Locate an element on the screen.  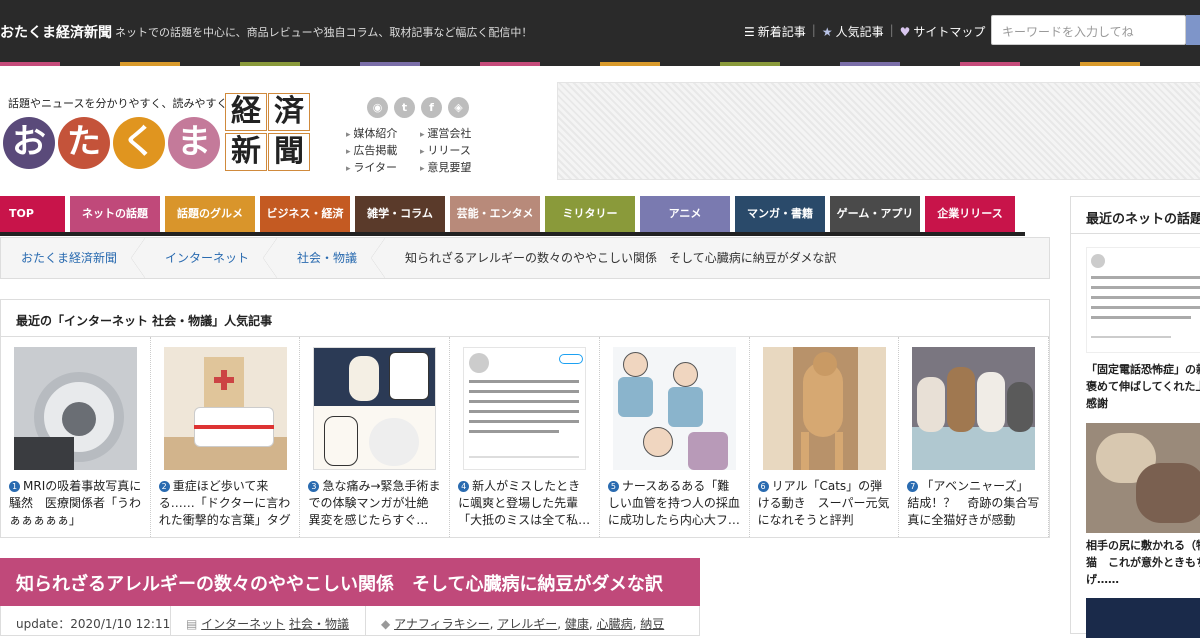
nav-business: ビジネス・経済 is located at coordinates (305, 214).